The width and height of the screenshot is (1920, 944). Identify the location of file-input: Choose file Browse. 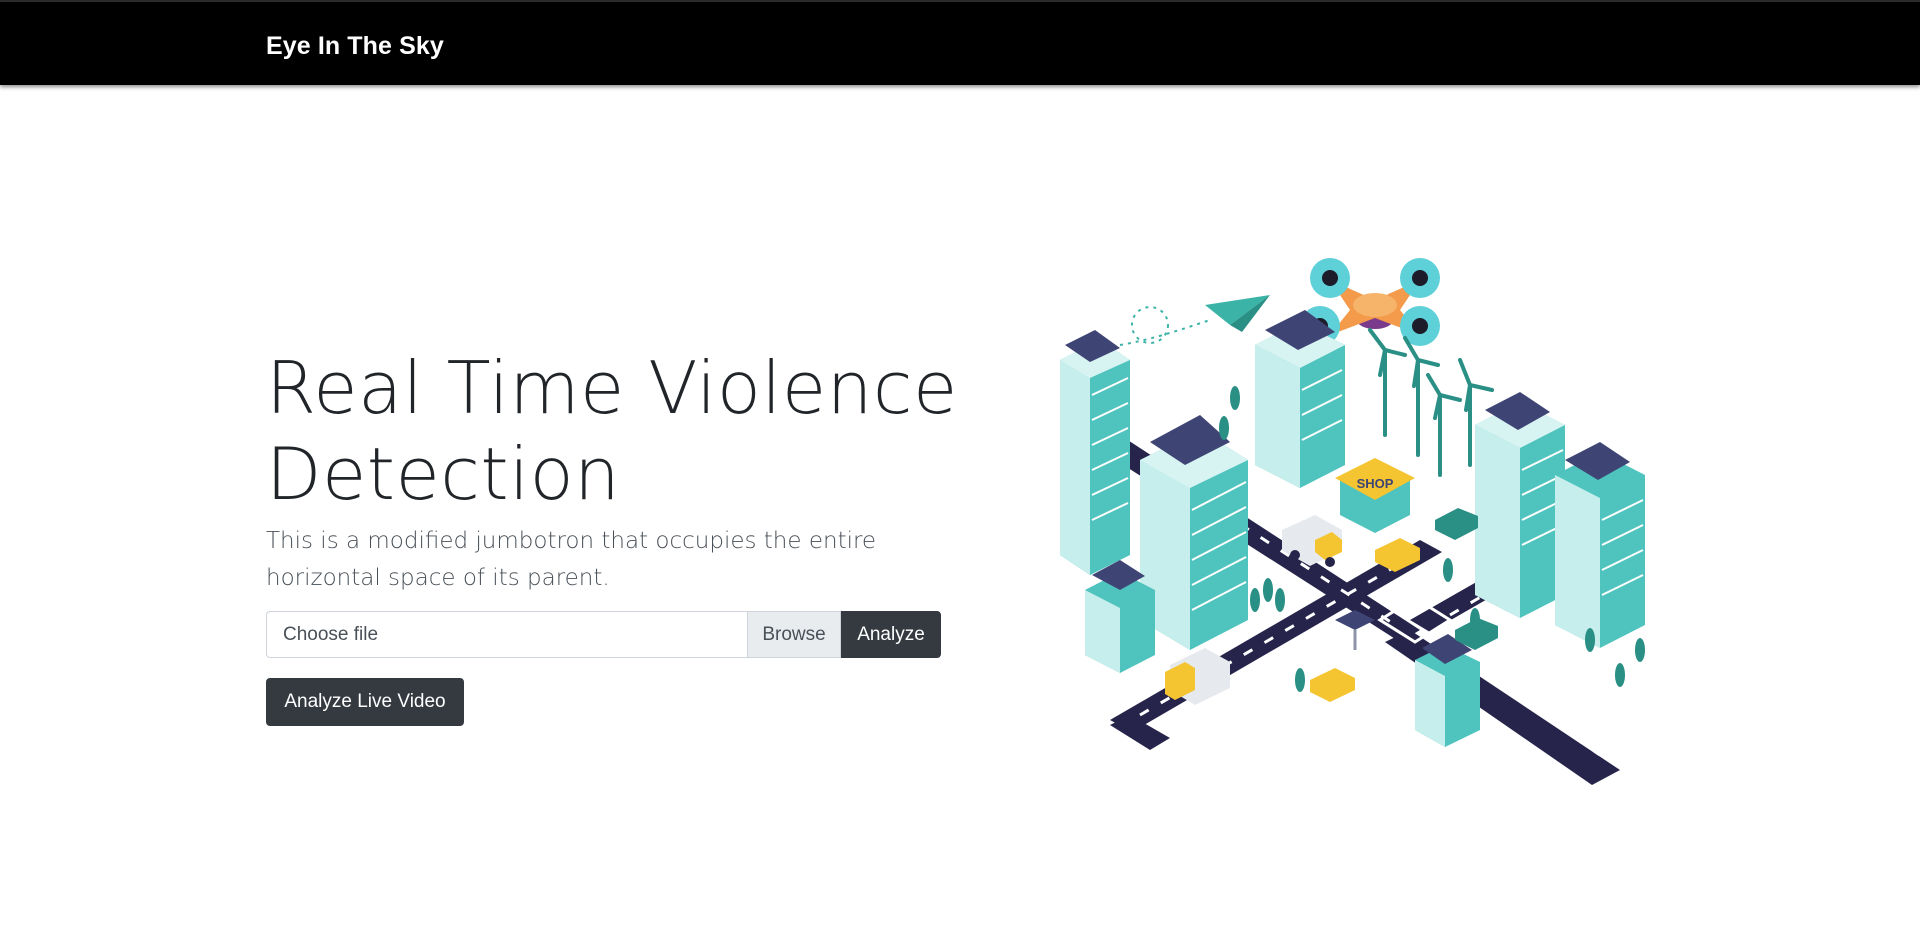
(553, 634).